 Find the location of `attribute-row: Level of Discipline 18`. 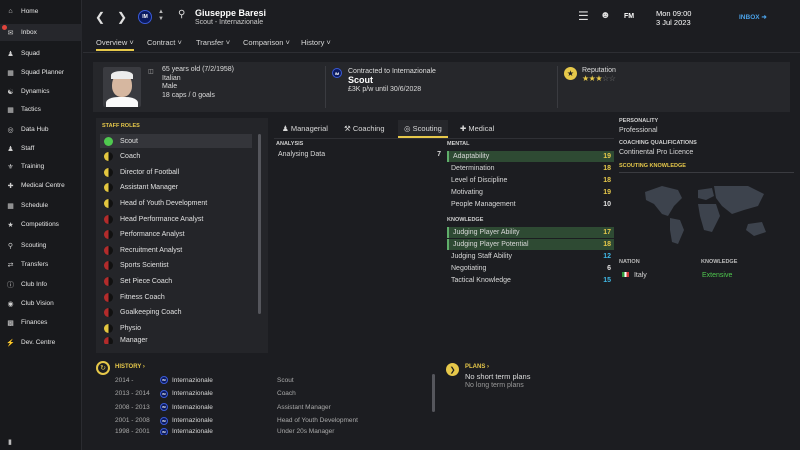

attribute-row: Level of Discipline 18 is located at coordinates (530, 180).